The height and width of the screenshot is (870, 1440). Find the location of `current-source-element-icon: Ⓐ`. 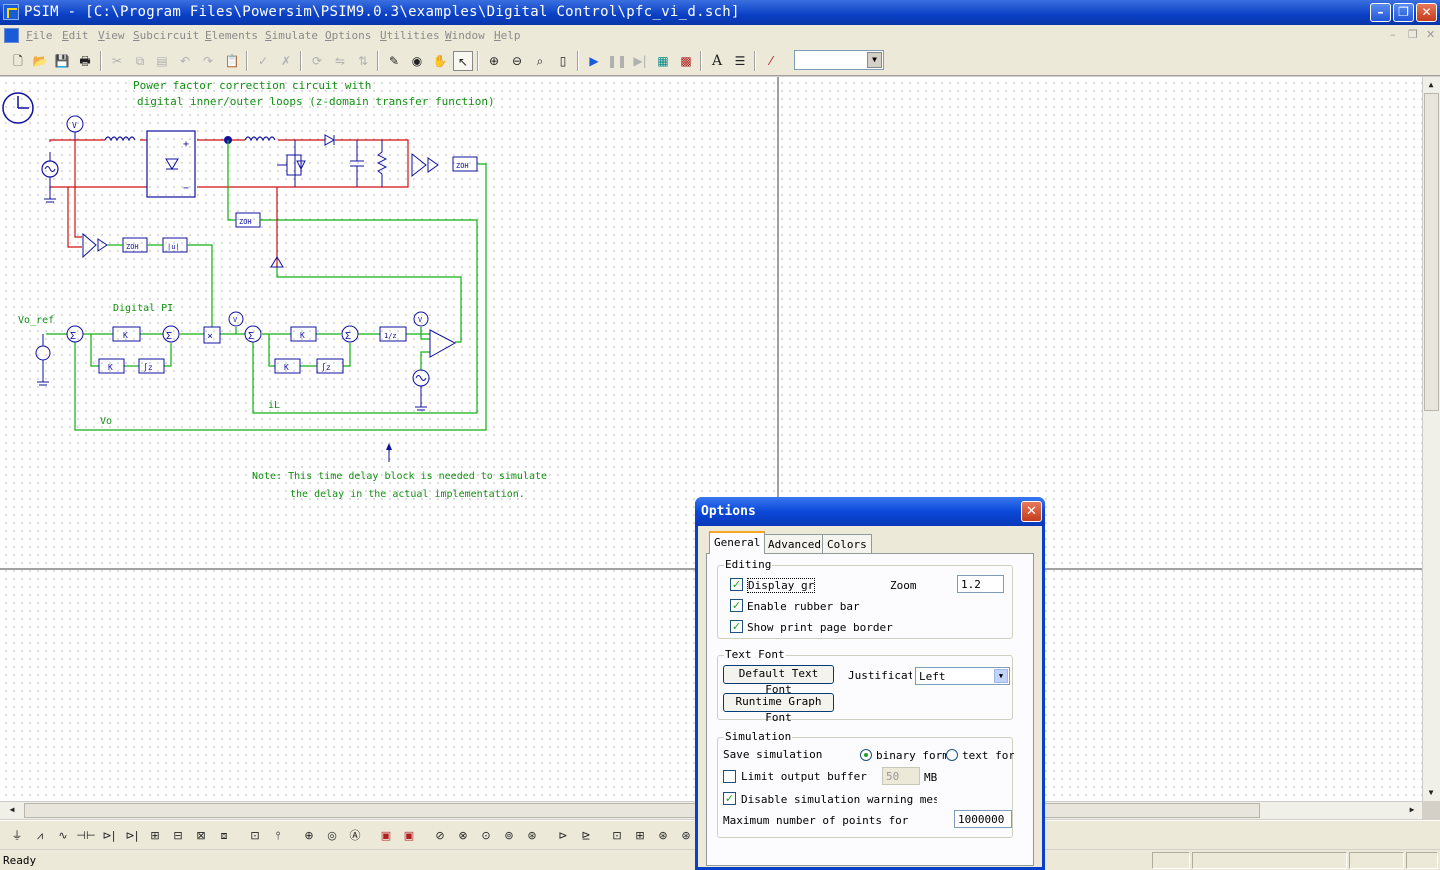

current-source-element-icon: Ⓐ is located at coordinates (355, 836).